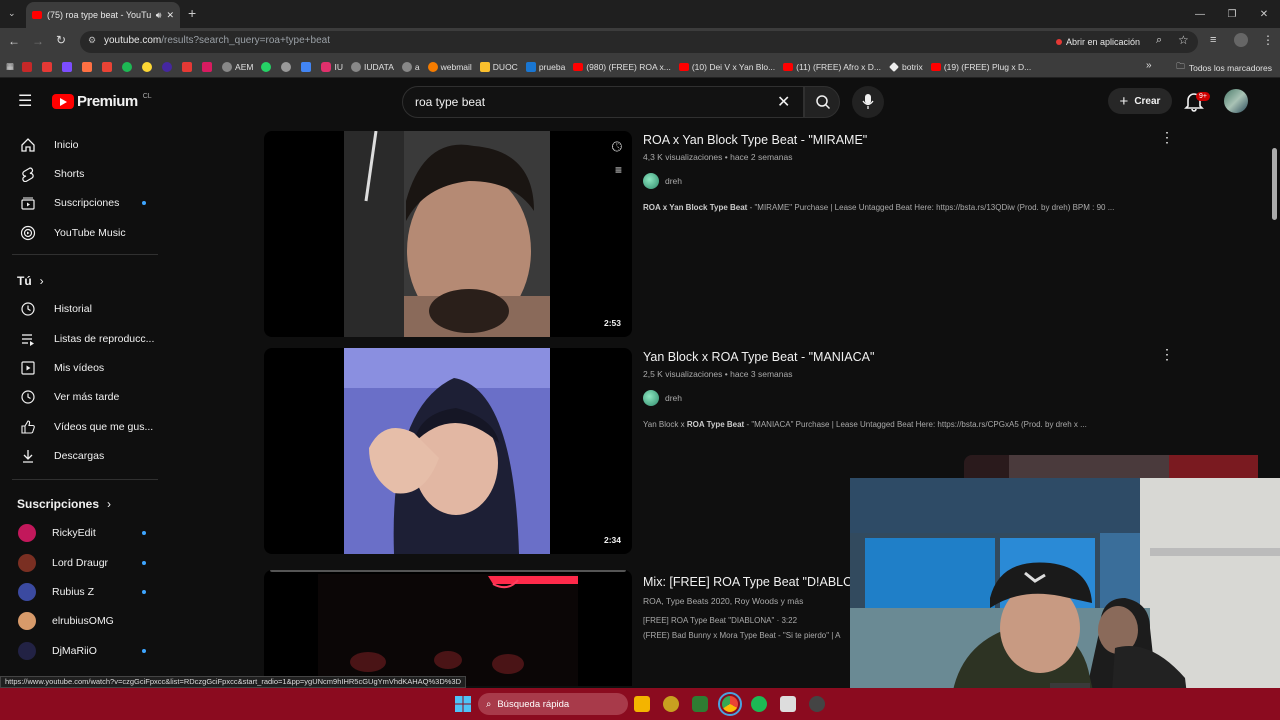 The image size is (1280, 720). Describe the element at coordinates (755, 140) in the screenshot. I see `video-title: ROA x Yan Block Type Beat - "MIRAME"` at that location.